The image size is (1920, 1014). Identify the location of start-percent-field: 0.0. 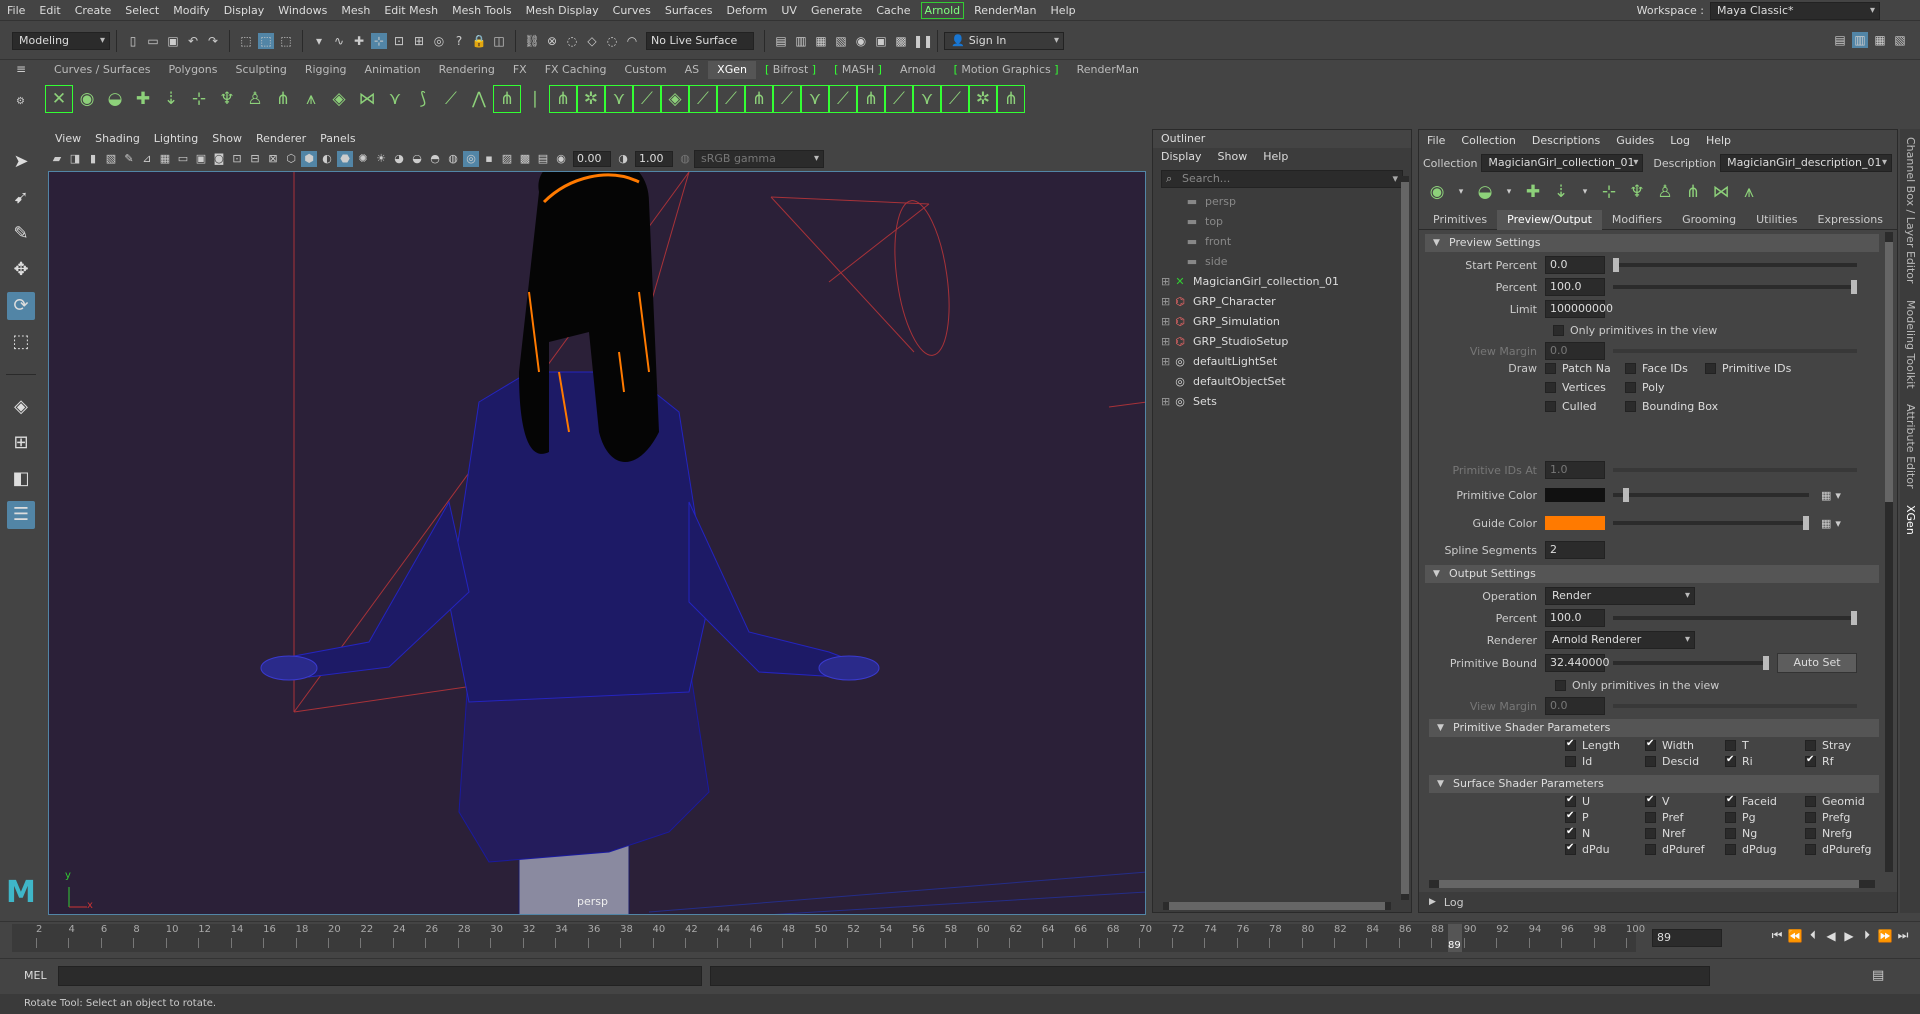
(1575, 265).